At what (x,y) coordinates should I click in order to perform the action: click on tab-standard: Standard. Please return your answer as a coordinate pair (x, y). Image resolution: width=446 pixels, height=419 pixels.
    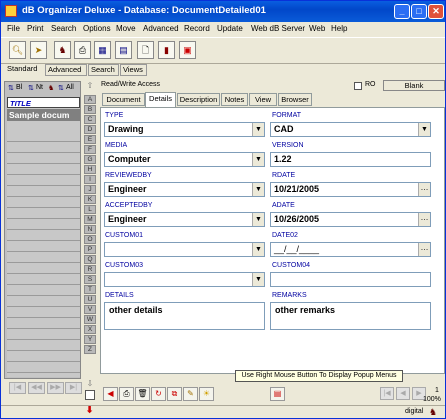
    Looking at the image, I should click on (25, 70).